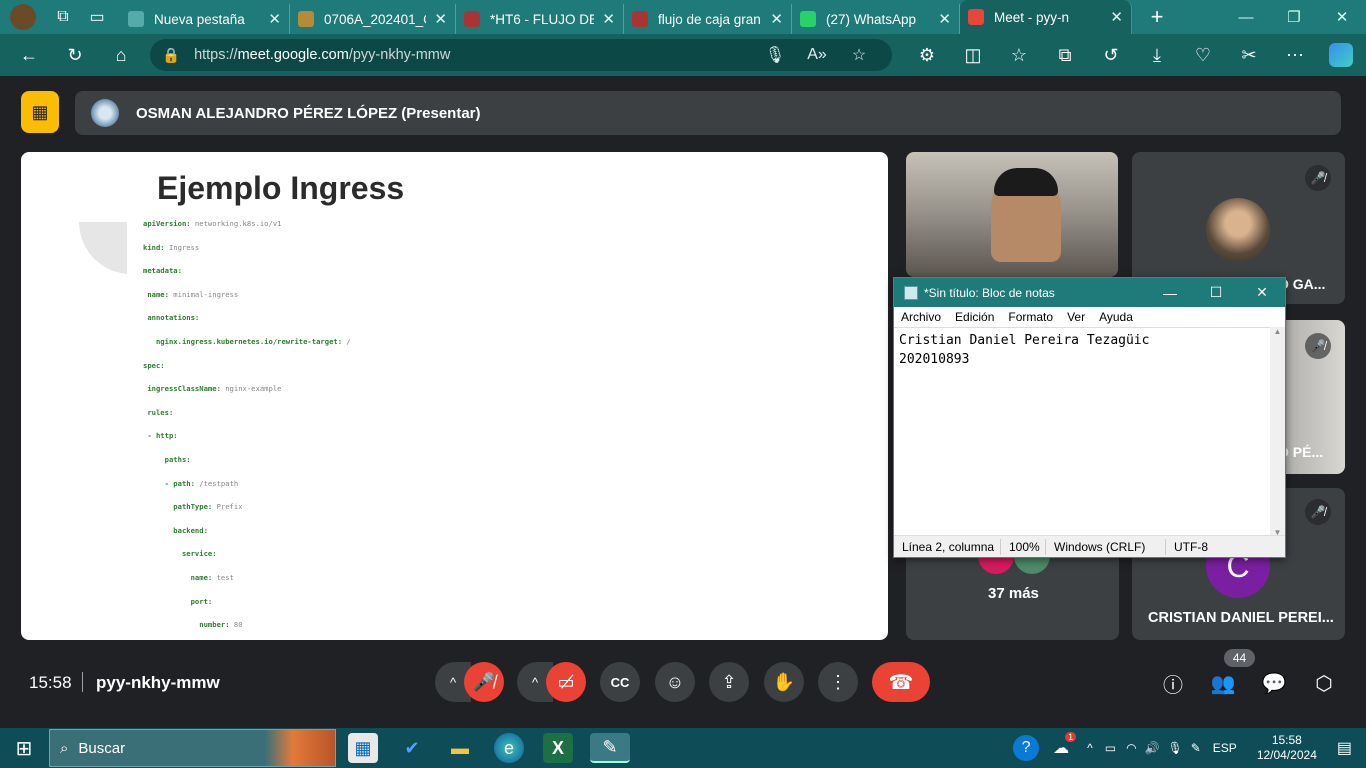 The image size is (1366, 768). I want to click on extensions-icon: ⚙, so click(927, 55).